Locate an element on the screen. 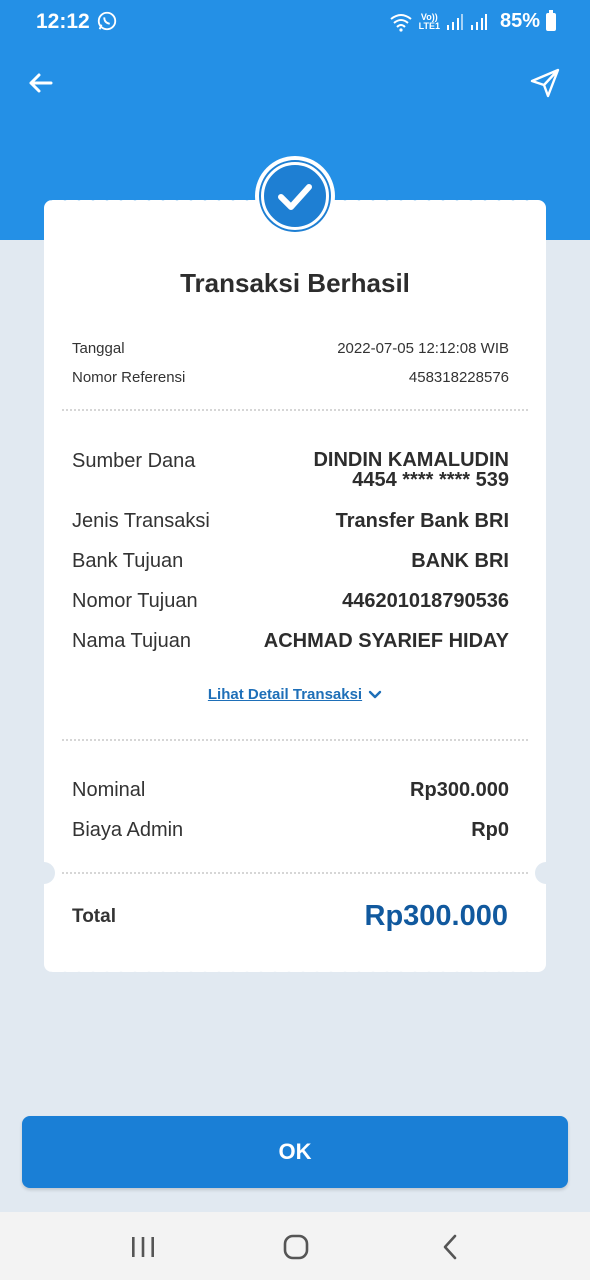  source-name: DINDIN KAMALUDIN is located at coordinates (411, 460).